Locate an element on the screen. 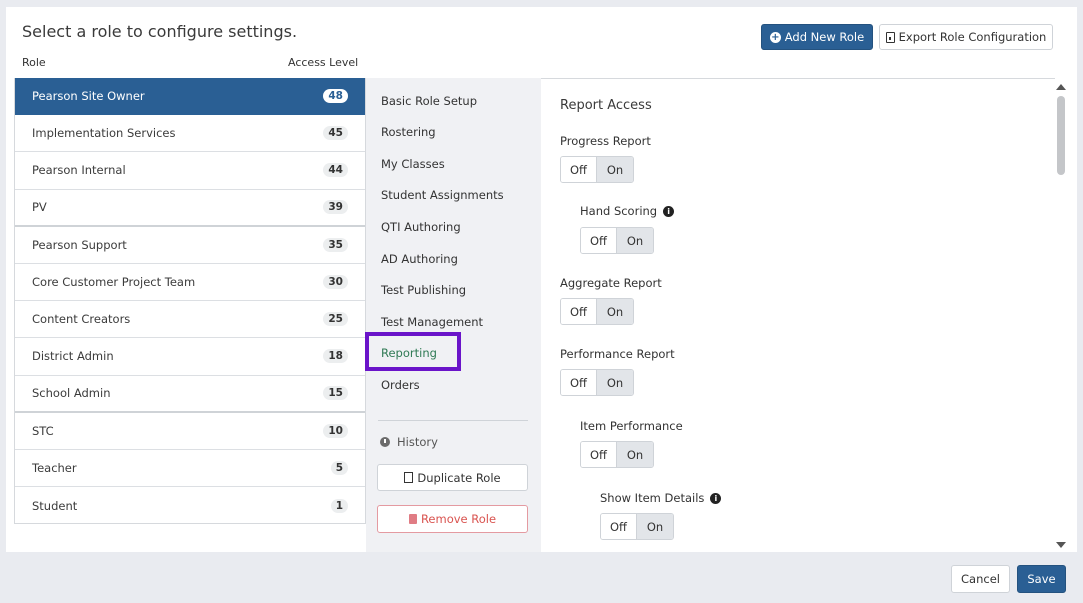 This screenshot has width=1083, height=603. role-name: Core Customer Project Team is located at coordinates (114, 282).